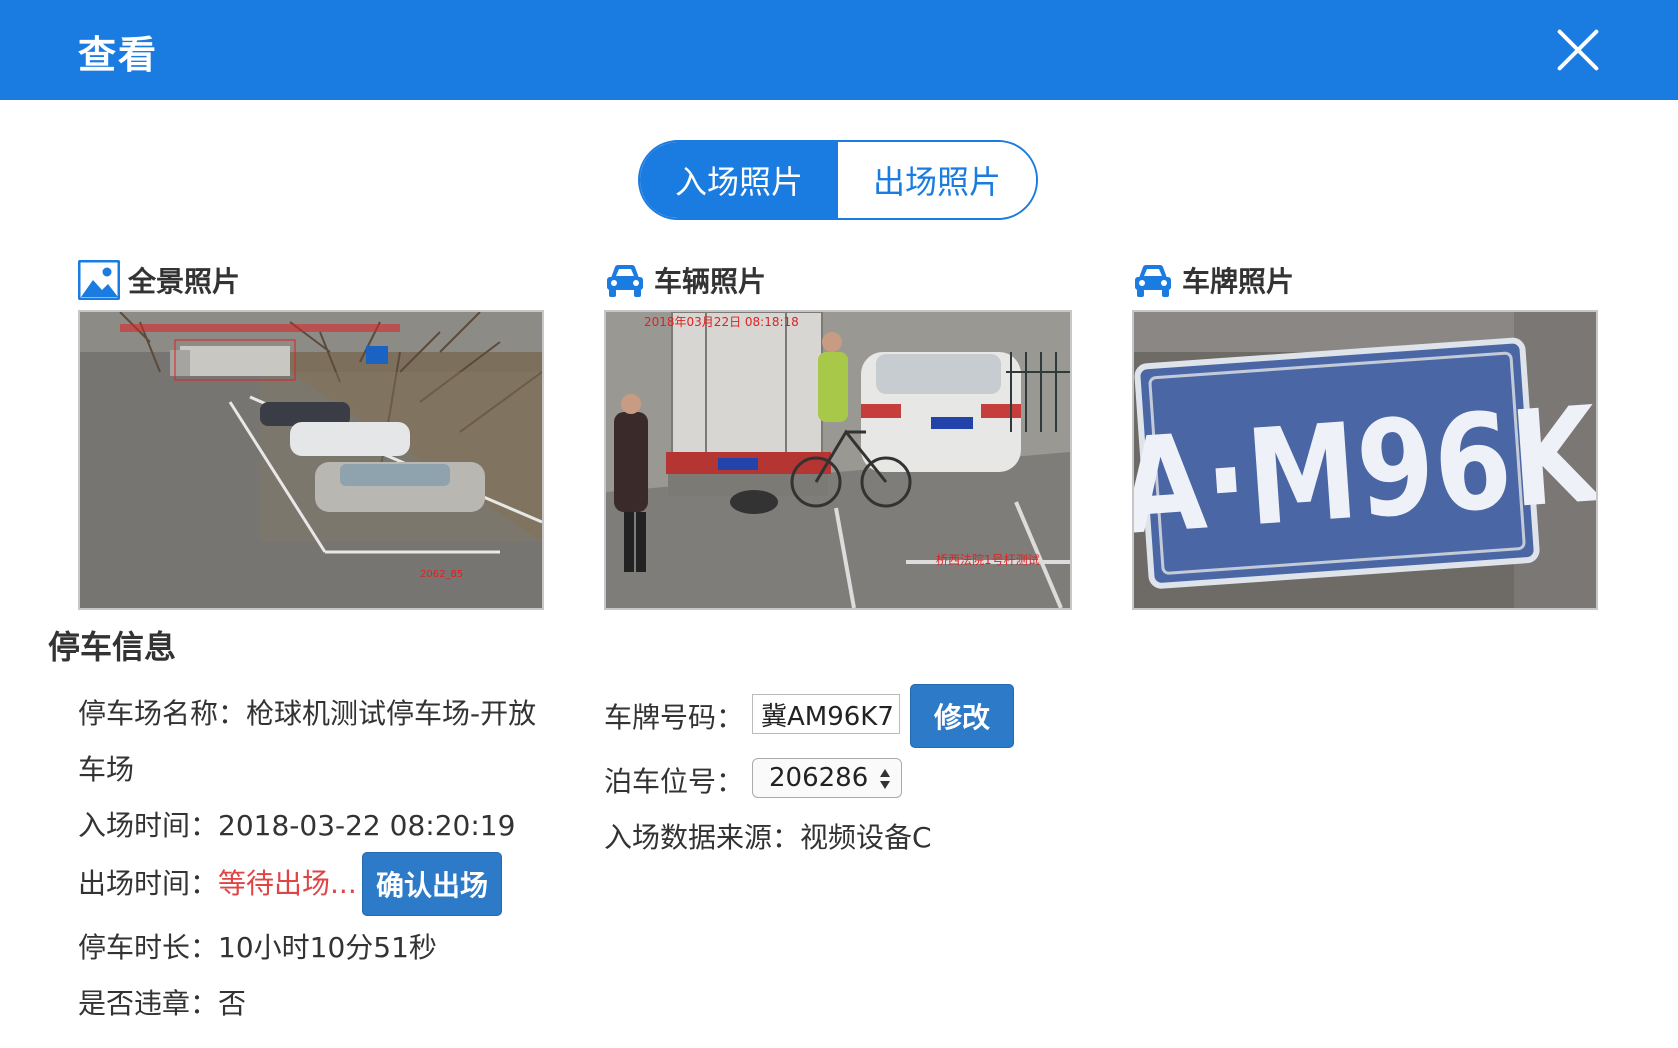  I want to click on vehicle-photo-label-text: 车辆照片, so click(710, 281).